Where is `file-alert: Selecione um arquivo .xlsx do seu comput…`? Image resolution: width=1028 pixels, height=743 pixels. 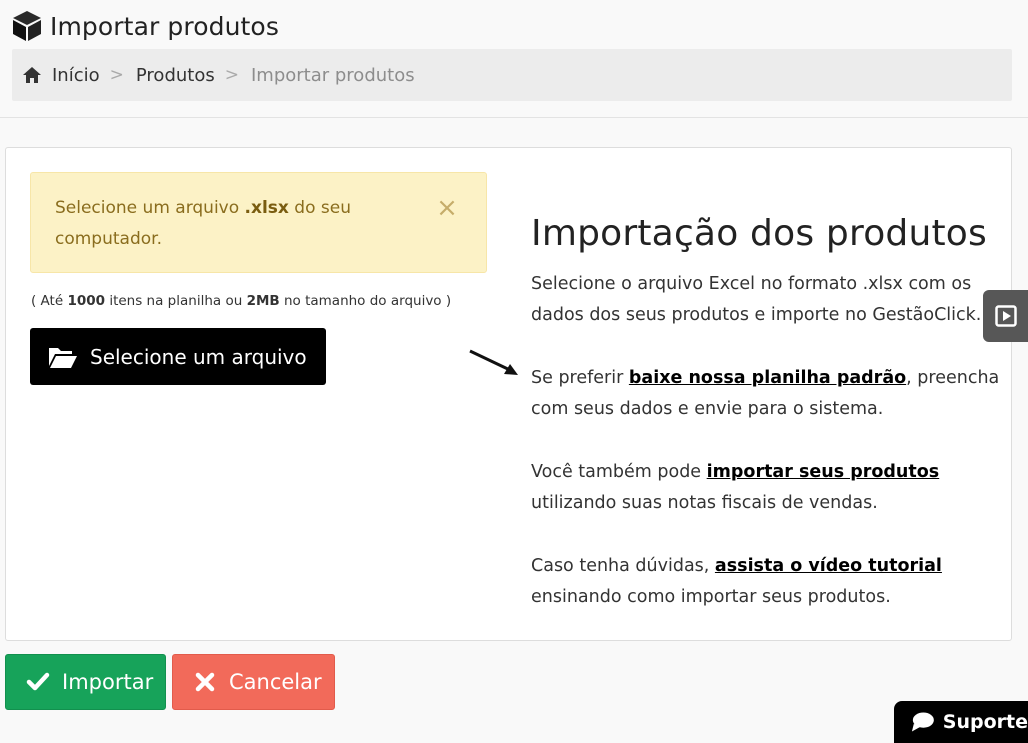
file-alert: Selecione um arquivo .xlsx do seu comput… is located at coordinates (258, 222).